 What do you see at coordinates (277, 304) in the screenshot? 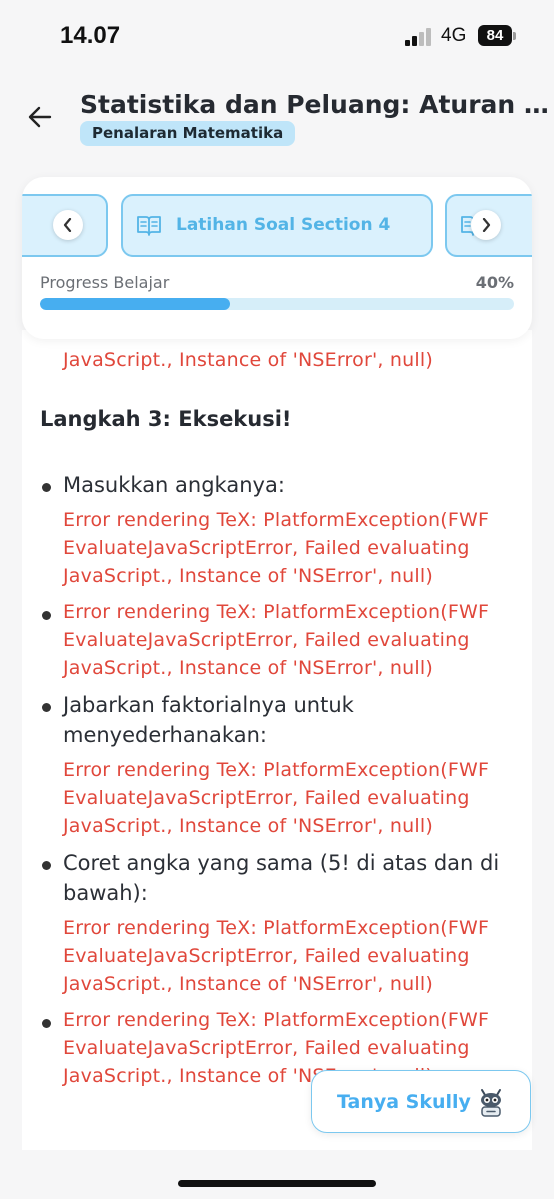
I see `progress-bar` at bounding box center [277, 304].